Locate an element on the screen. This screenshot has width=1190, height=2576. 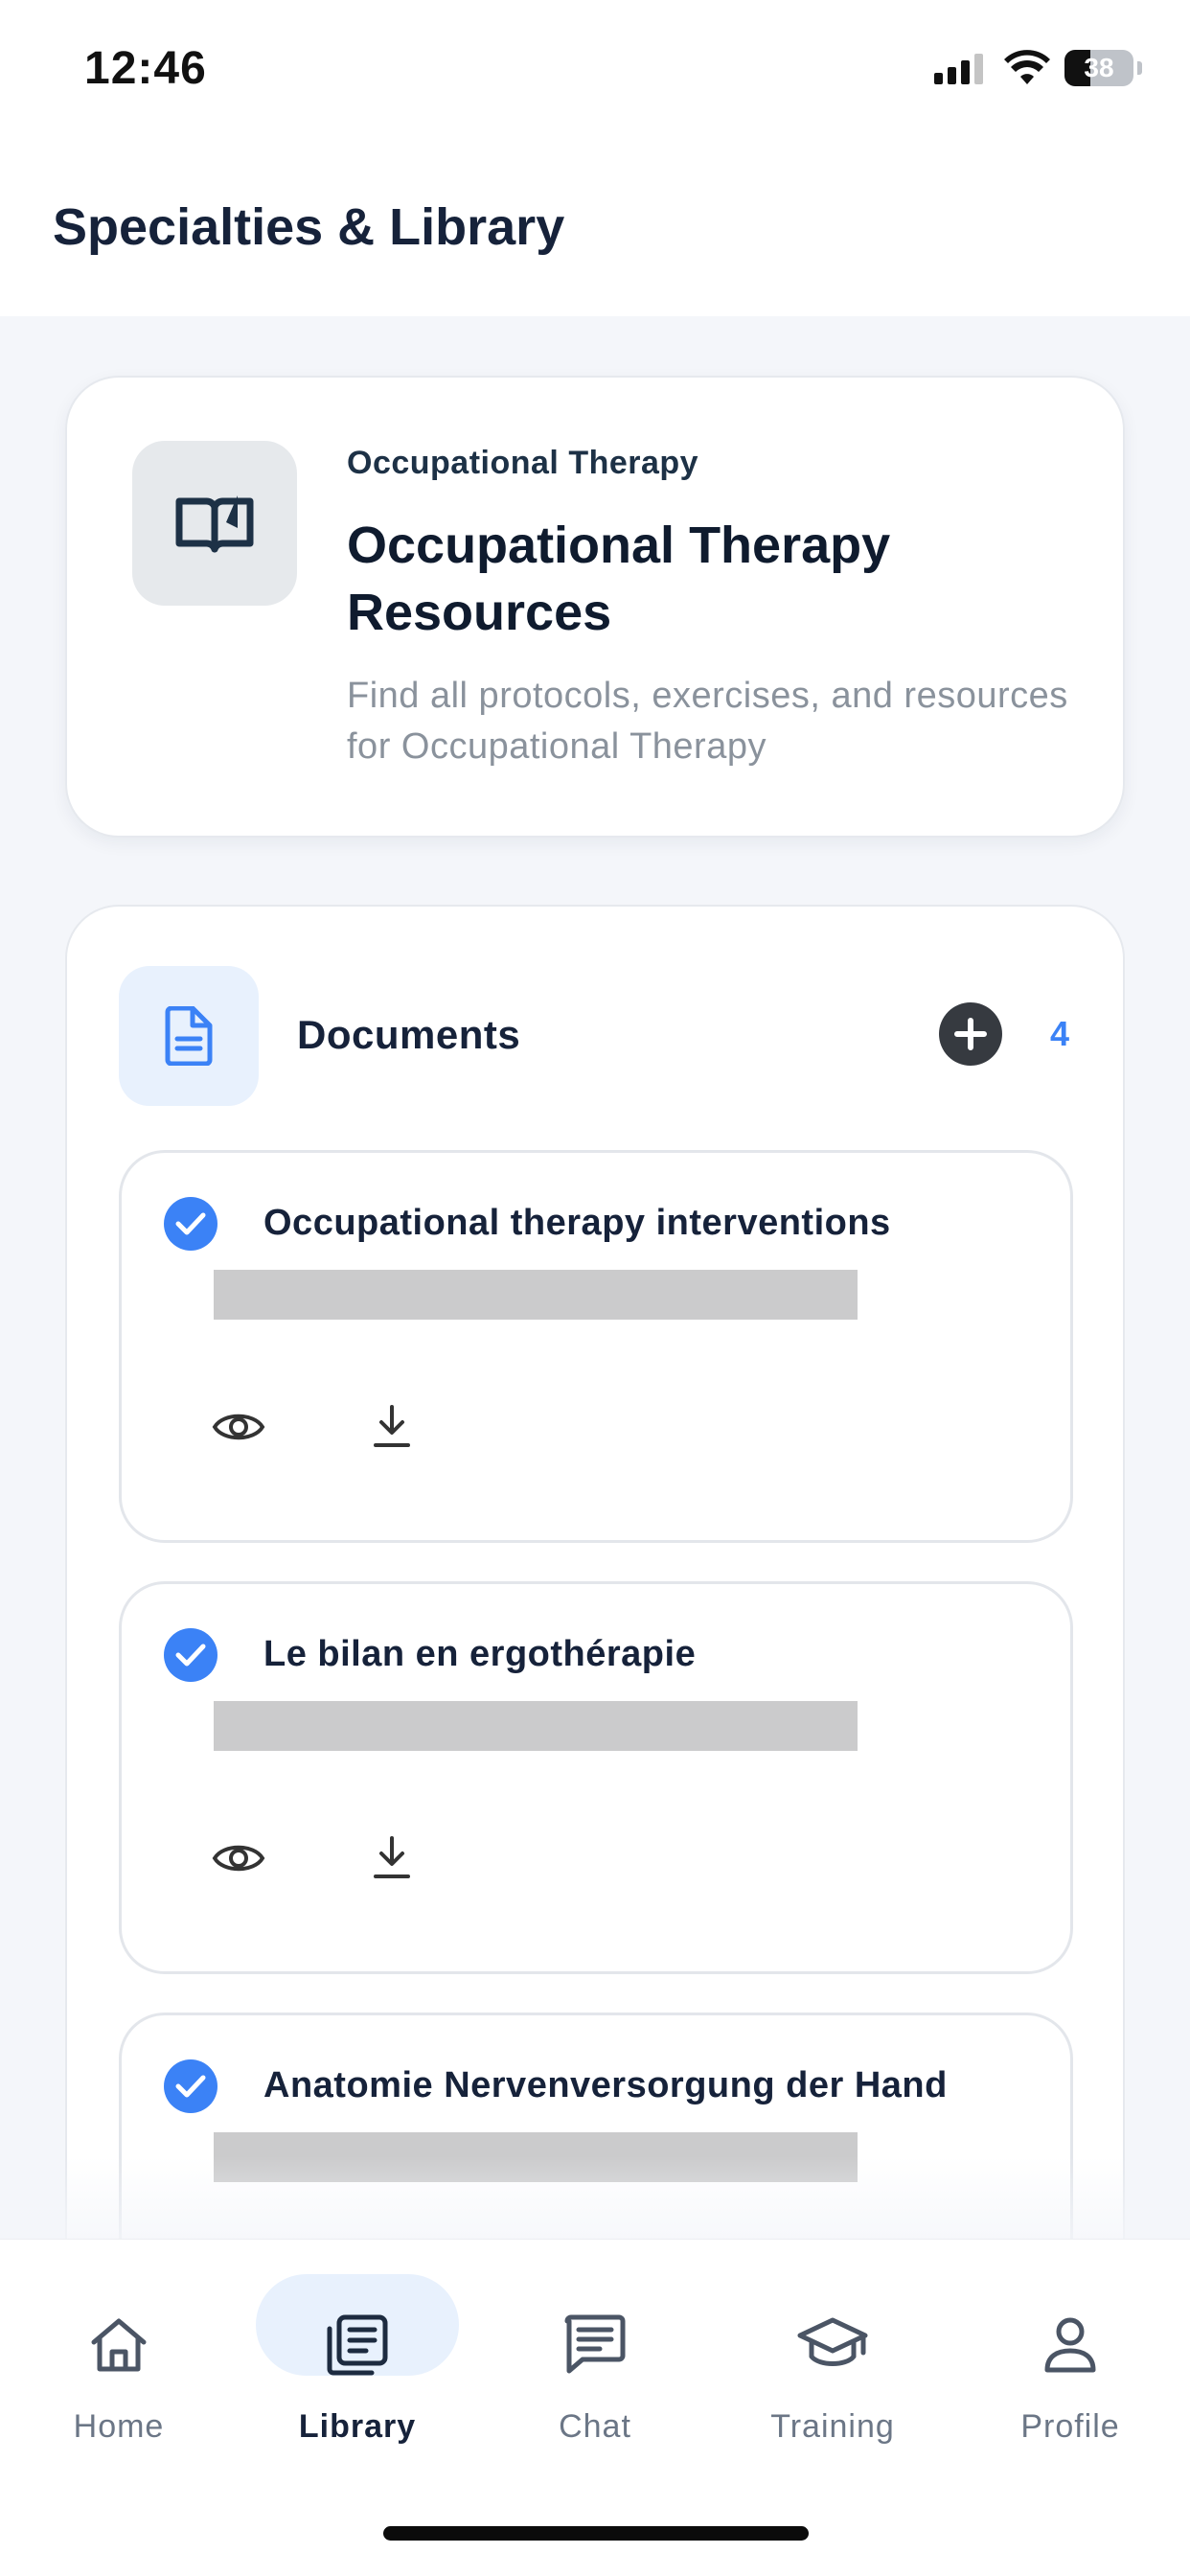
plus-icon is located at coordinates (971, 1034).